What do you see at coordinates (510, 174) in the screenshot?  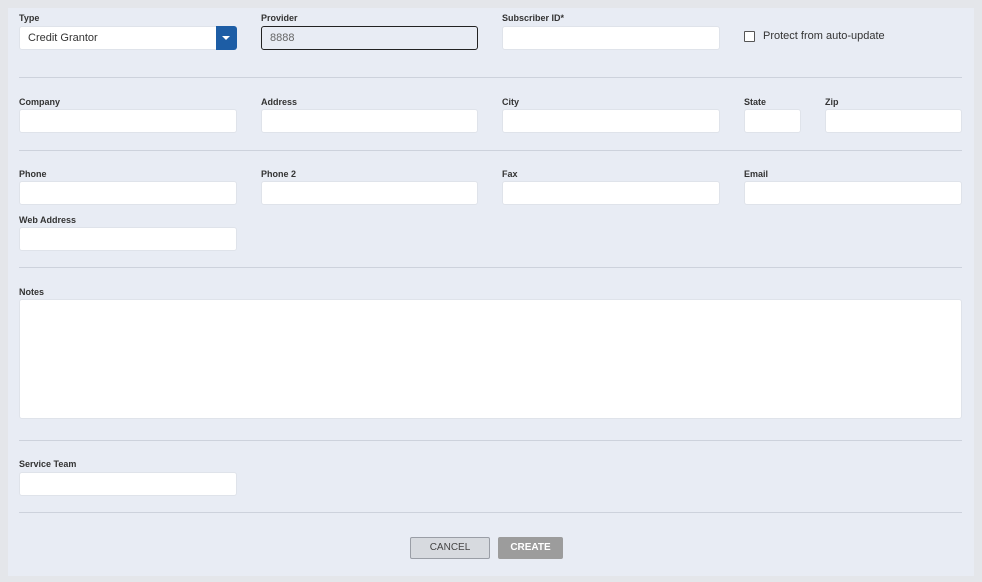 I see `fax-label: Fax` at bounding box center [510, 174].